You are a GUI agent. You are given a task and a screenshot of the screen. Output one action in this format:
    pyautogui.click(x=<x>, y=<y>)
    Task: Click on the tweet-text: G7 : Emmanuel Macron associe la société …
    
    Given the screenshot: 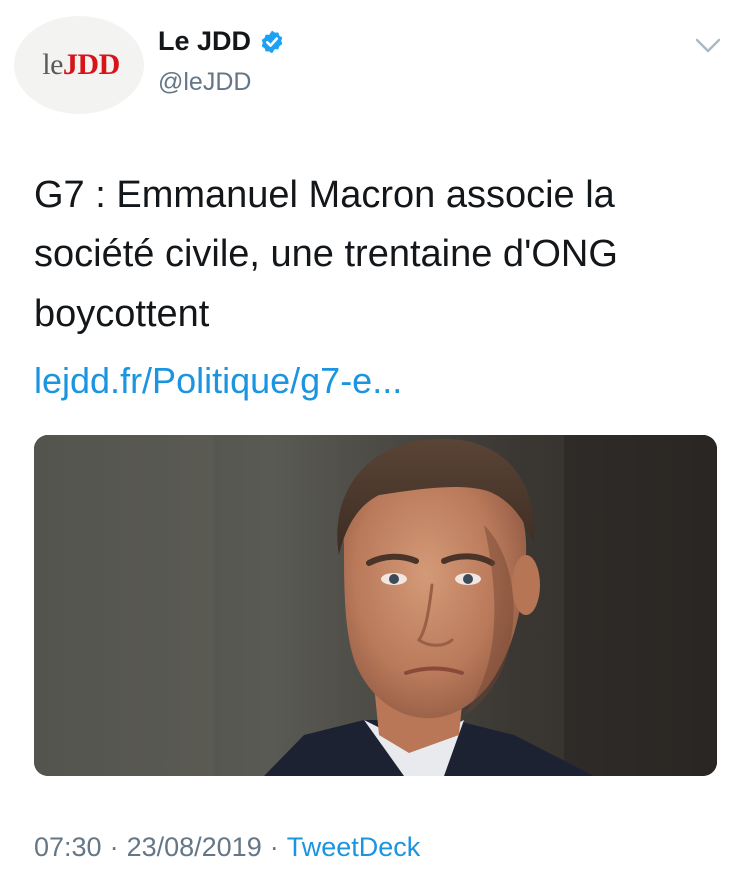 What is the action you would take?
    pyautogui.click(x=326, y=254)
    